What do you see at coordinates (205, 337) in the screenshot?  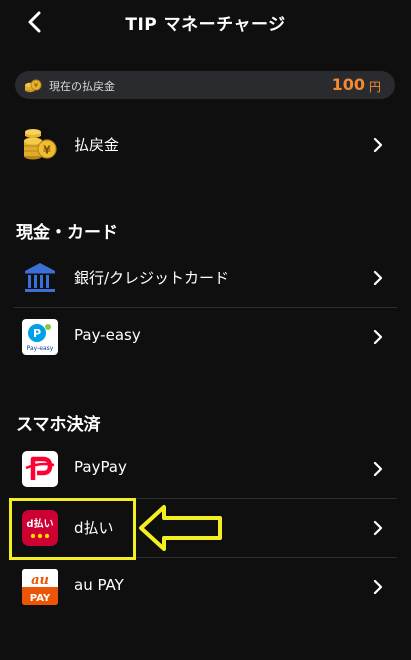 I see `pay-easy-option: P Pay-easy Pay-easy` at bounding box center [205, 337].